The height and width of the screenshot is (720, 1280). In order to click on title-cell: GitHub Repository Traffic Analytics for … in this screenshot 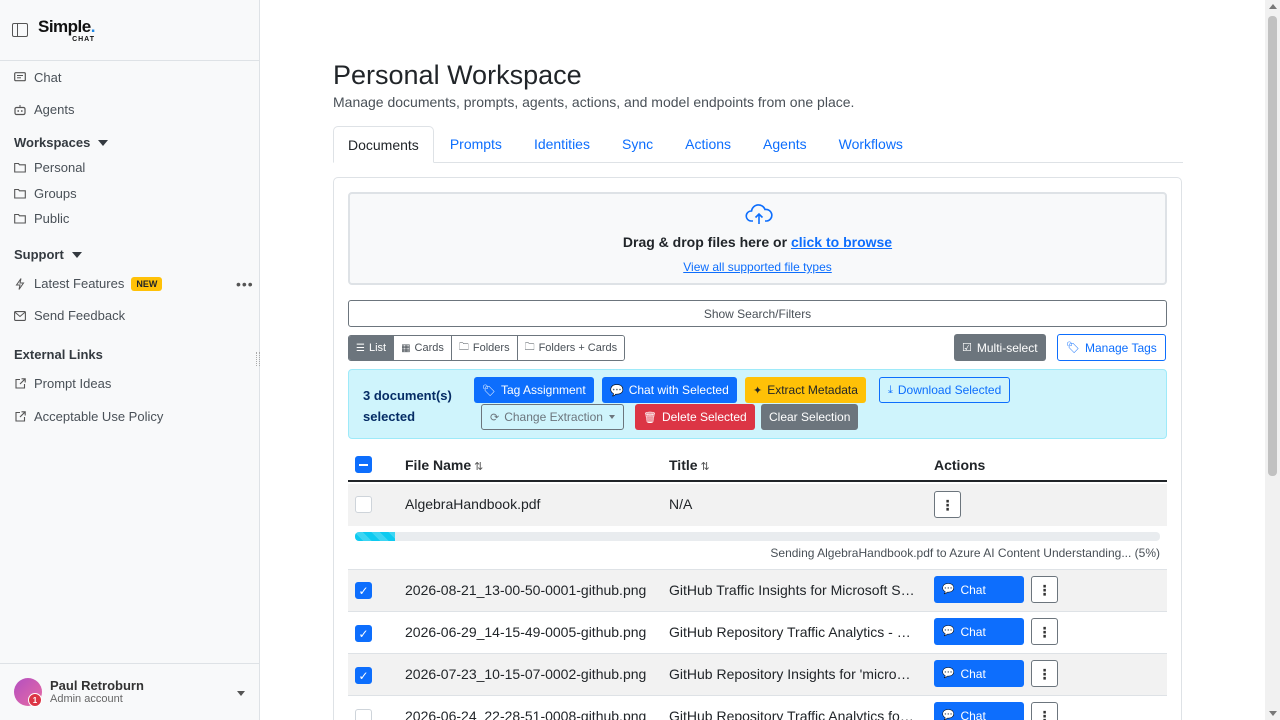, I will do `click(793, 714)`.